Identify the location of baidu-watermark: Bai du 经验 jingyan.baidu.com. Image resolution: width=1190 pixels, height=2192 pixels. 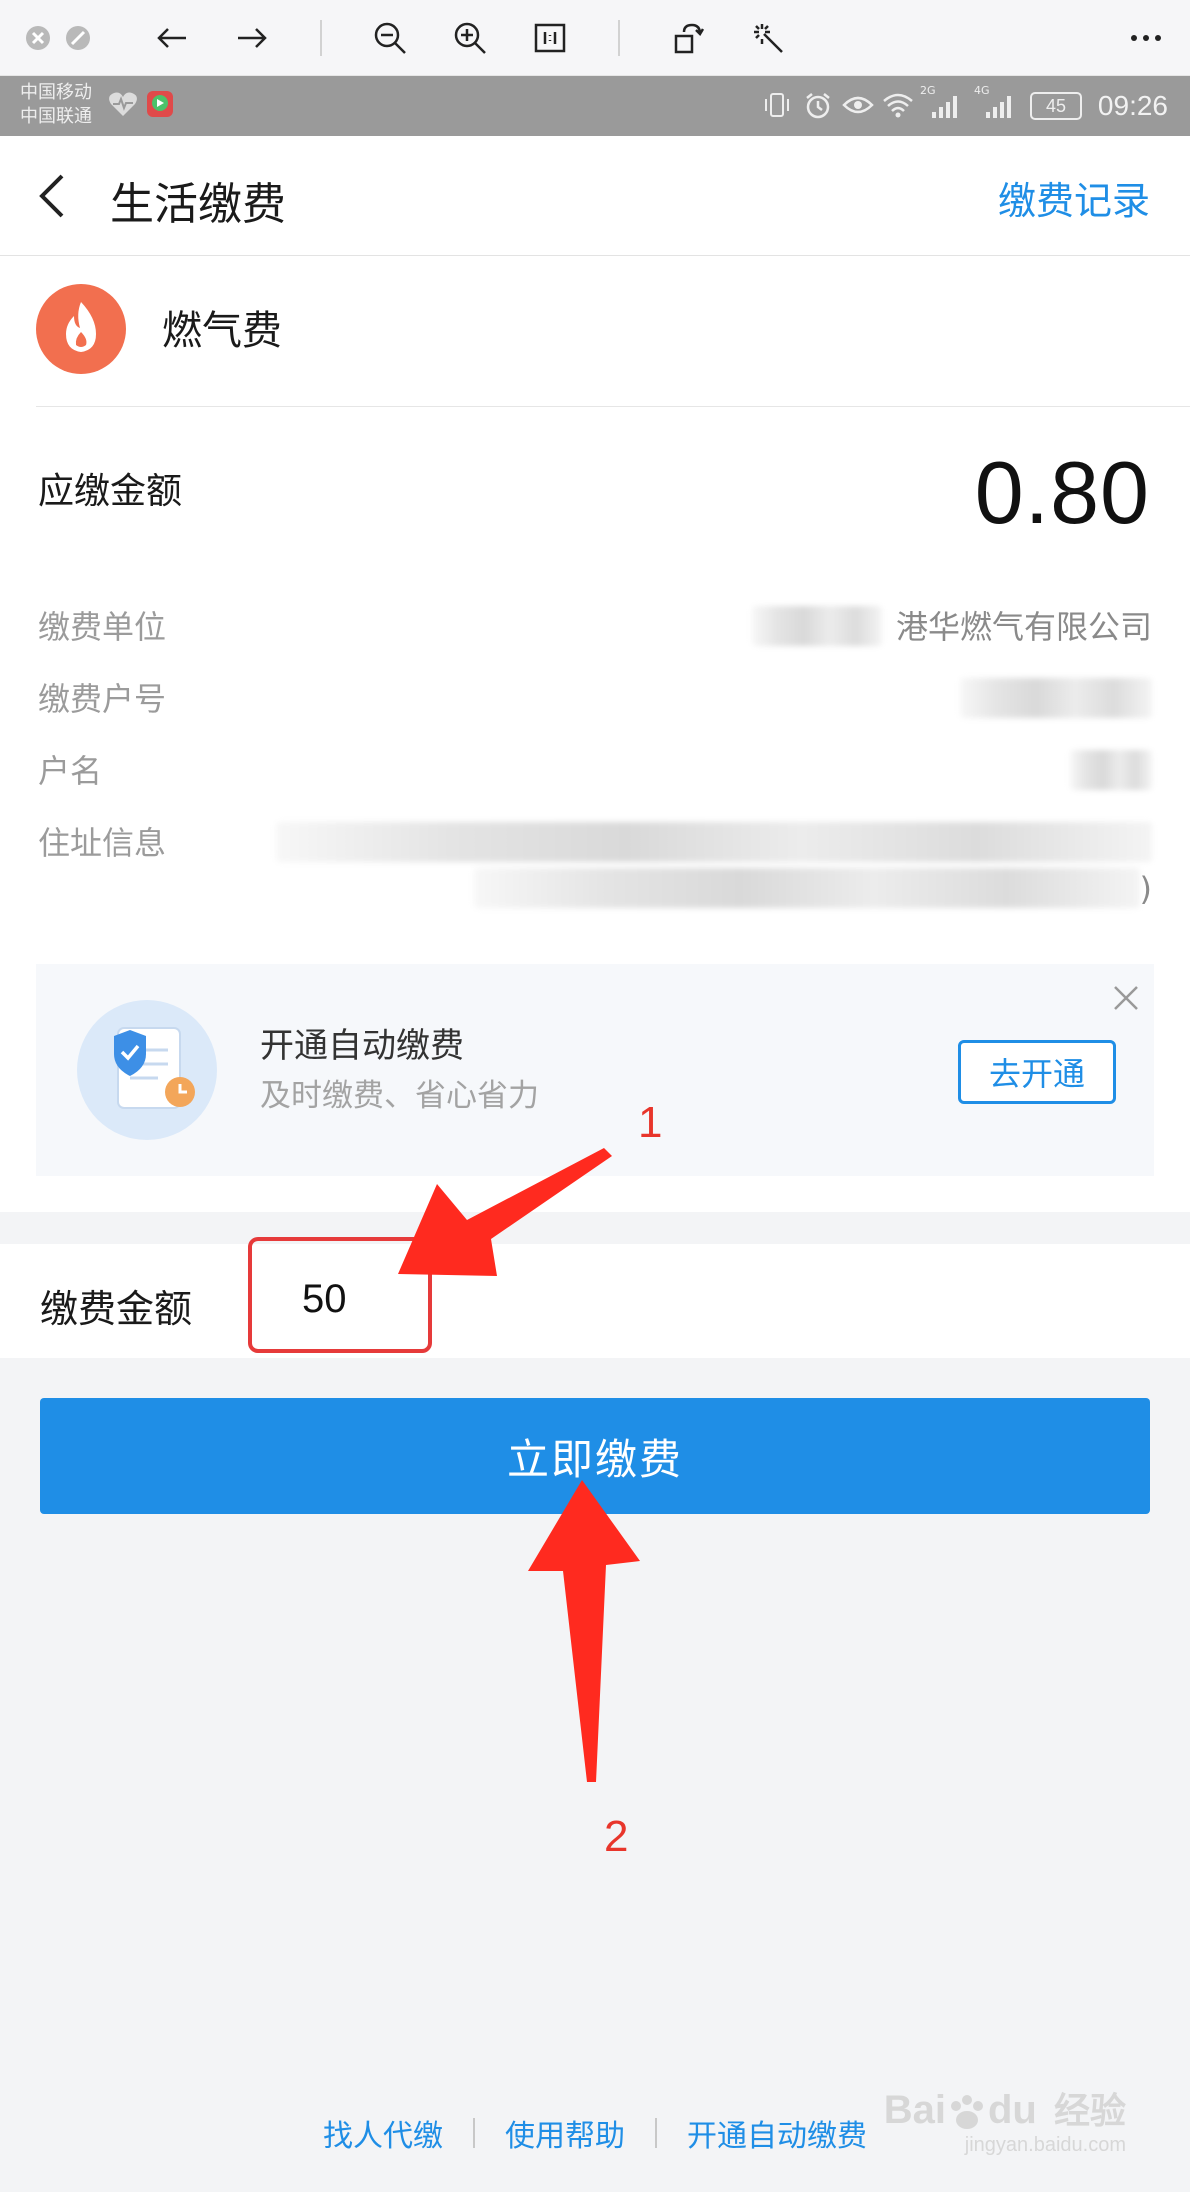
(1005, 2119).